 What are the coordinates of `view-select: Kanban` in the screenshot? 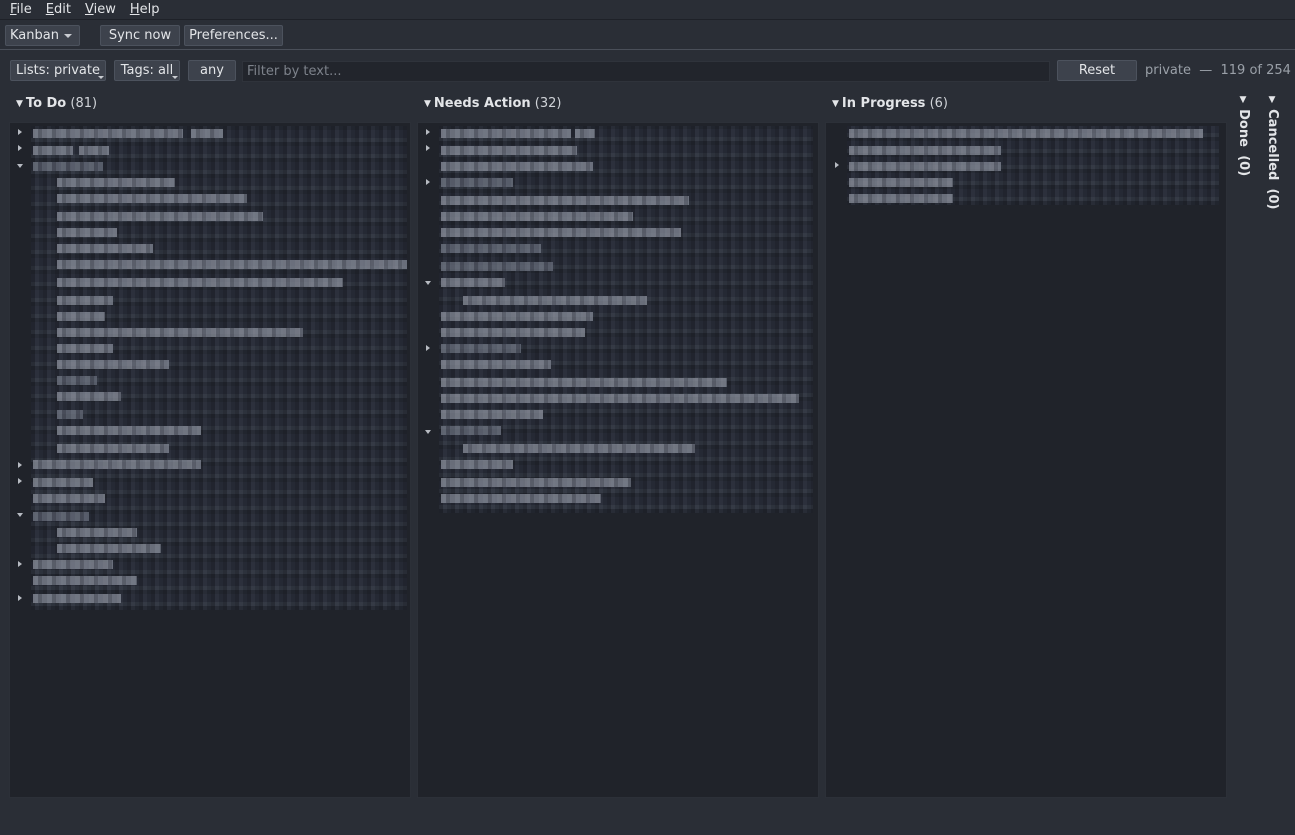 It's located at (42, 35).